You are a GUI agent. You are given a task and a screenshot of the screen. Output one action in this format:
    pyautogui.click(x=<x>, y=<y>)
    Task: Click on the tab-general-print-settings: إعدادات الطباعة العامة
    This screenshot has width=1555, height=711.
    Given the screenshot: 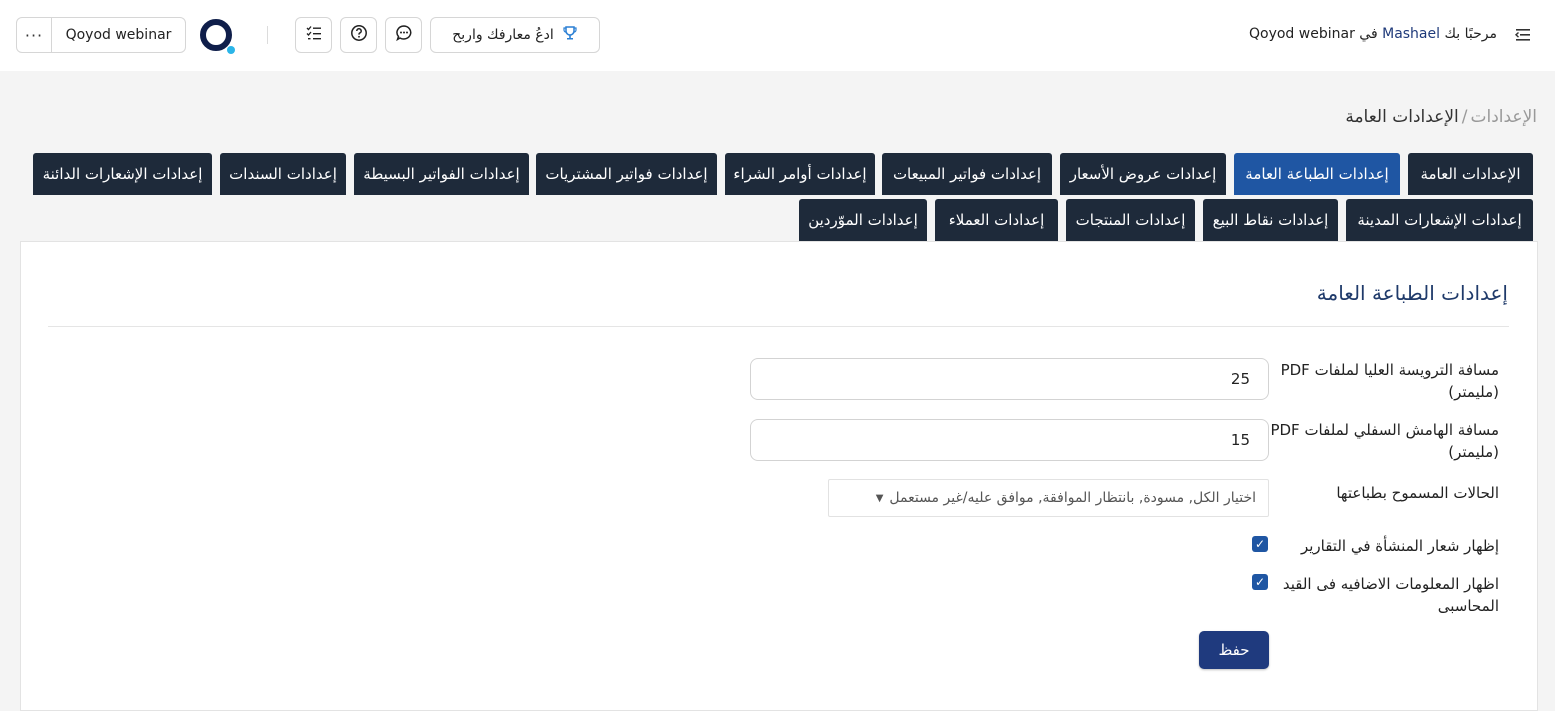 What is the action you would take?
    pyautogui.click(x=1317, y=174)
    